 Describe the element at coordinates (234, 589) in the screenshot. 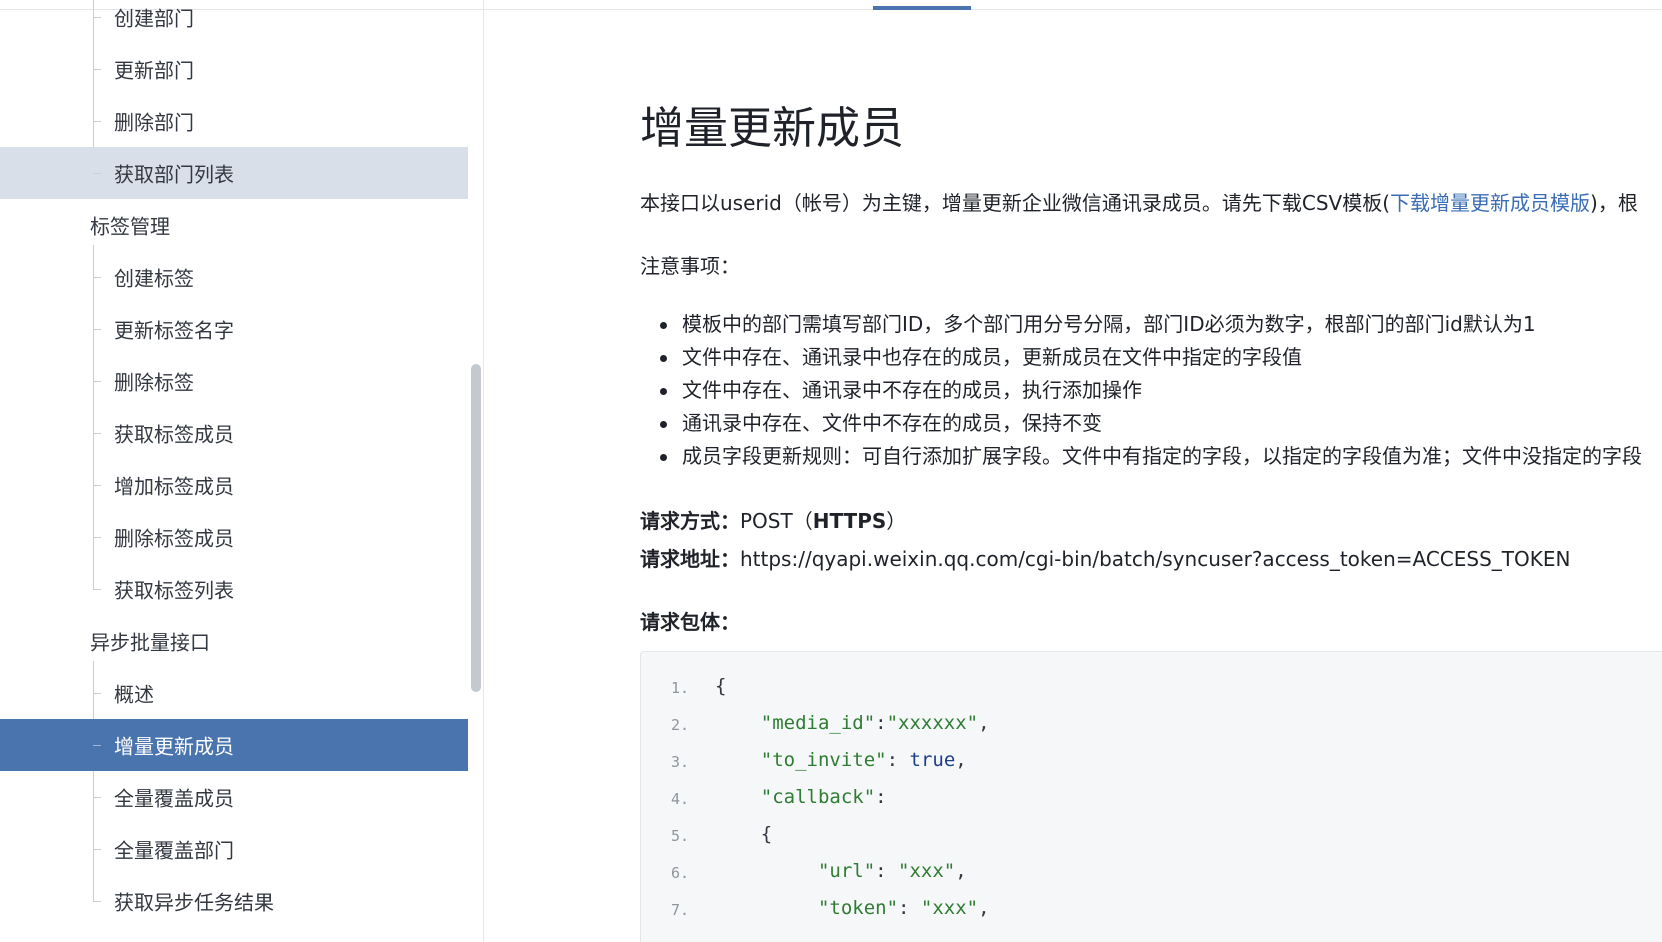

I see `sidebar-item: 获取标签列表` at that location.